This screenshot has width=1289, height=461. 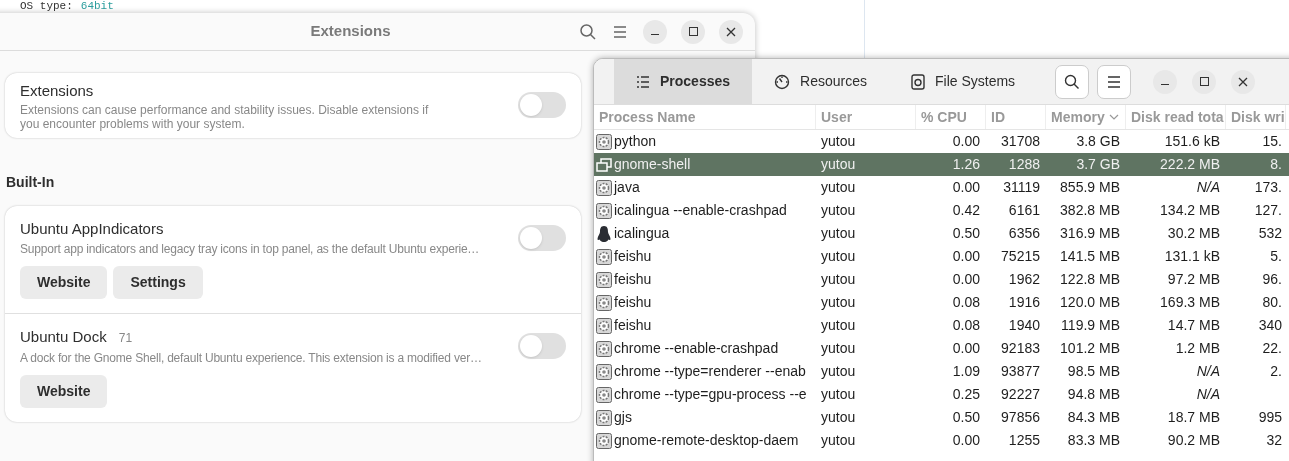 What do you see at coordinates (1020, 394) in the screenshot?
I see `table-cell-text: 92227` at bounding box center [1020, 394].